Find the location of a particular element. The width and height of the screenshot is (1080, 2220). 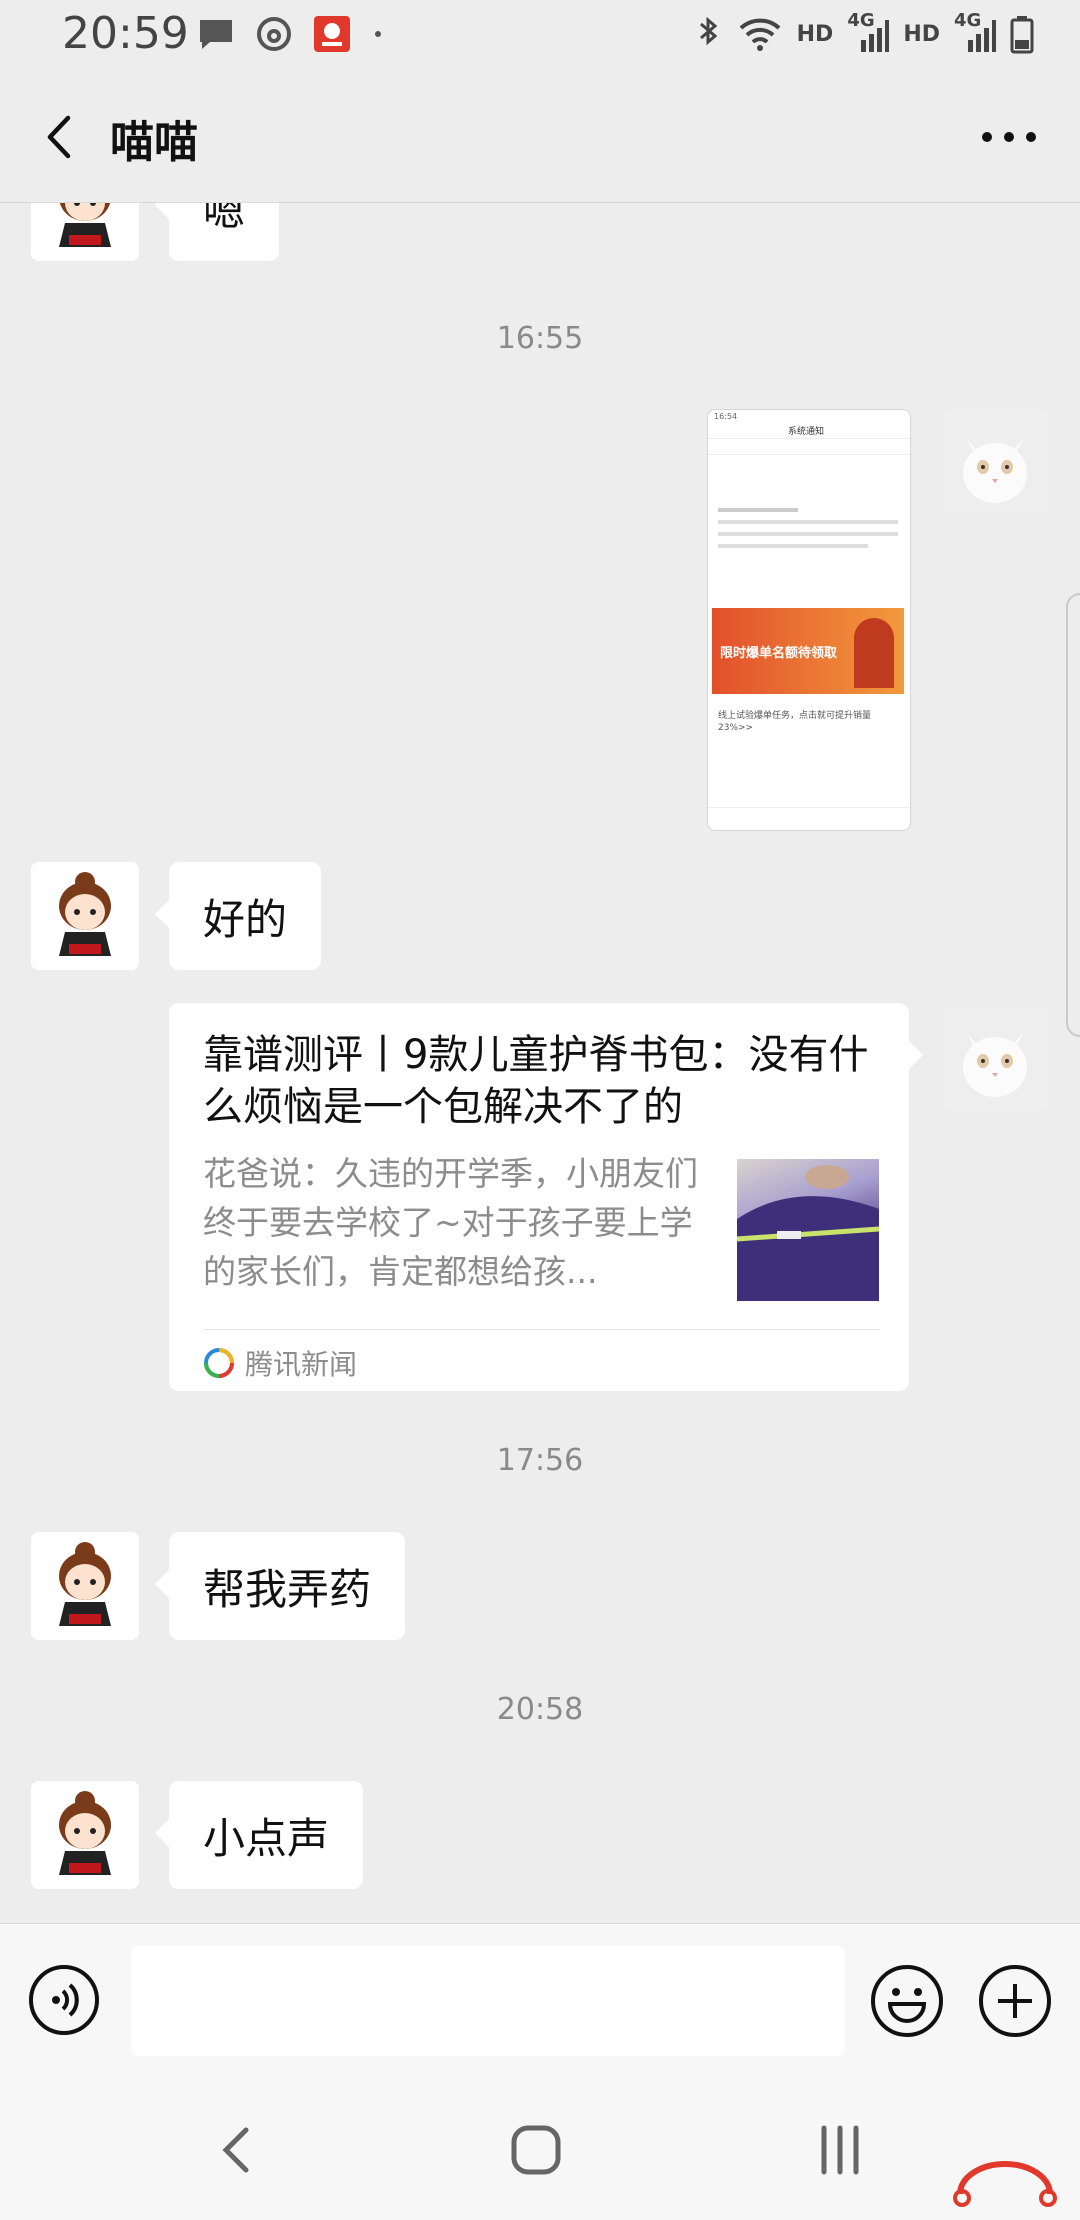

notification-icons is located at coordinates (290, 34).